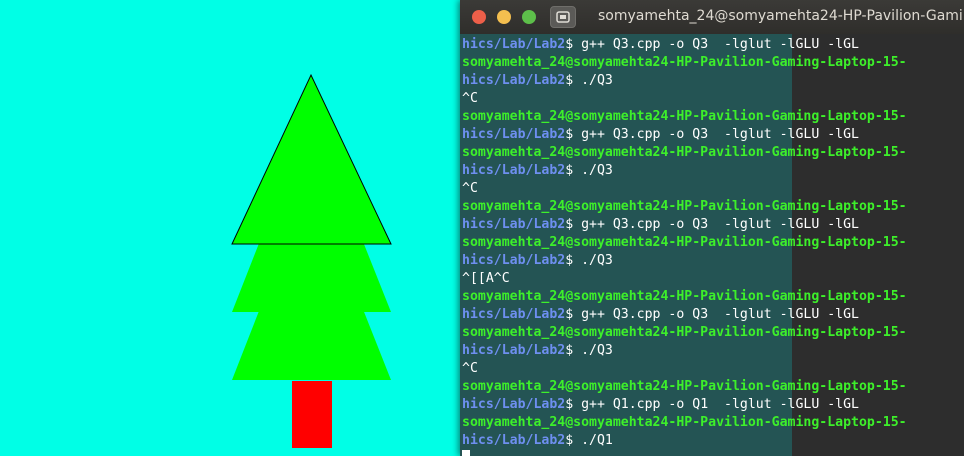 This screenshot has height=456, width=964. What do you see at coordinates (684, 453) in the screenshot?
I see `terminal-line` at bounding box center [684, 453].